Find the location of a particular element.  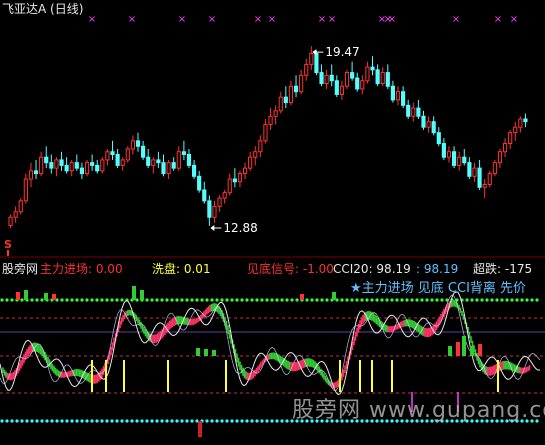

readout-wash: 洗盘: 0.01 is located at coordinates (181, 269).